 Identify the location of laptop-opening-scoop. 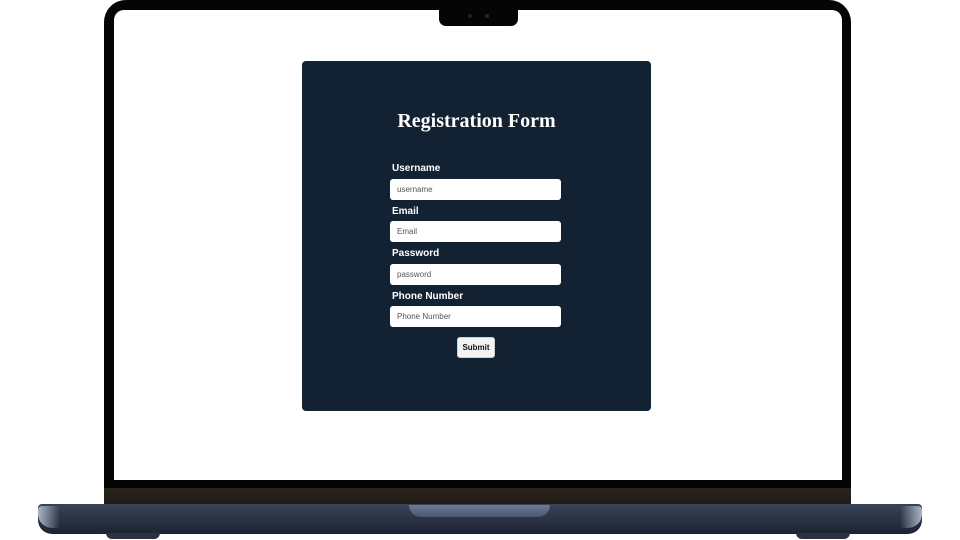
(479, 511).